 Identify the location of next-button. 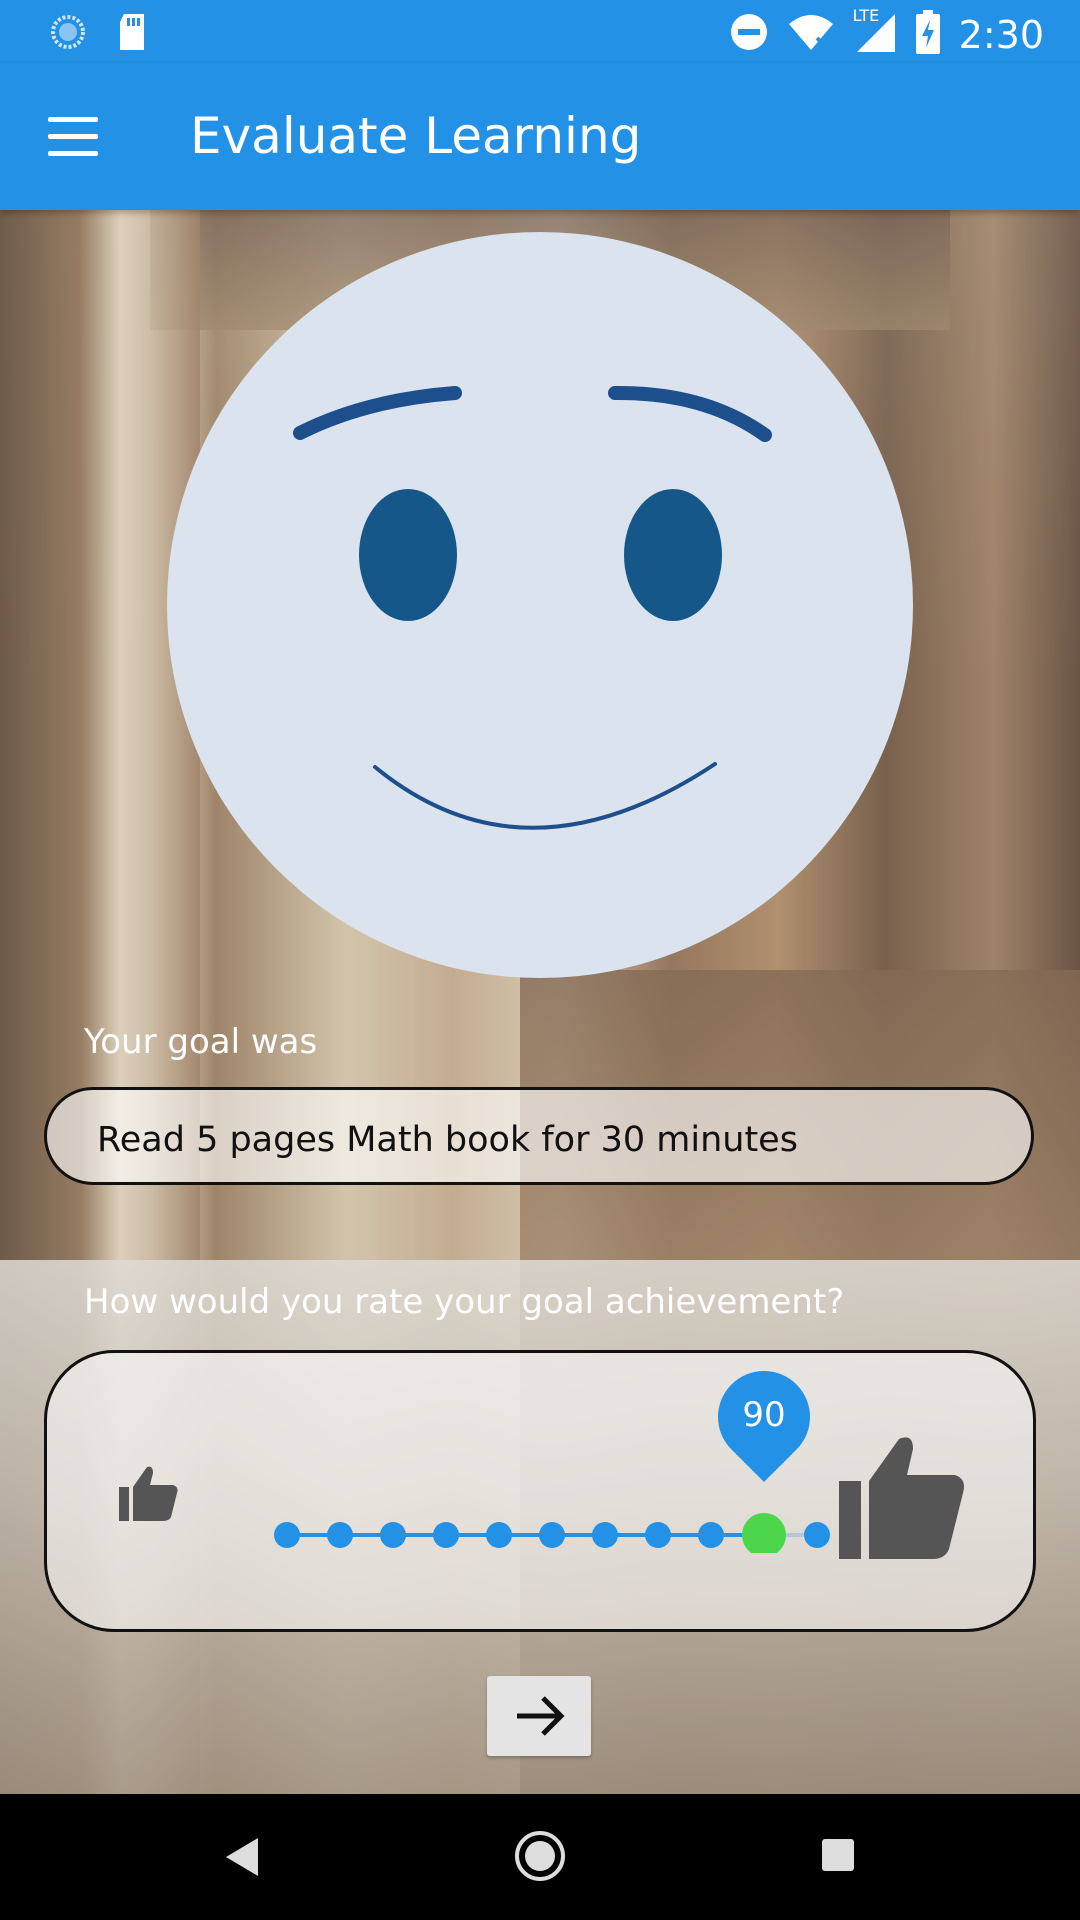
(539, 1716).